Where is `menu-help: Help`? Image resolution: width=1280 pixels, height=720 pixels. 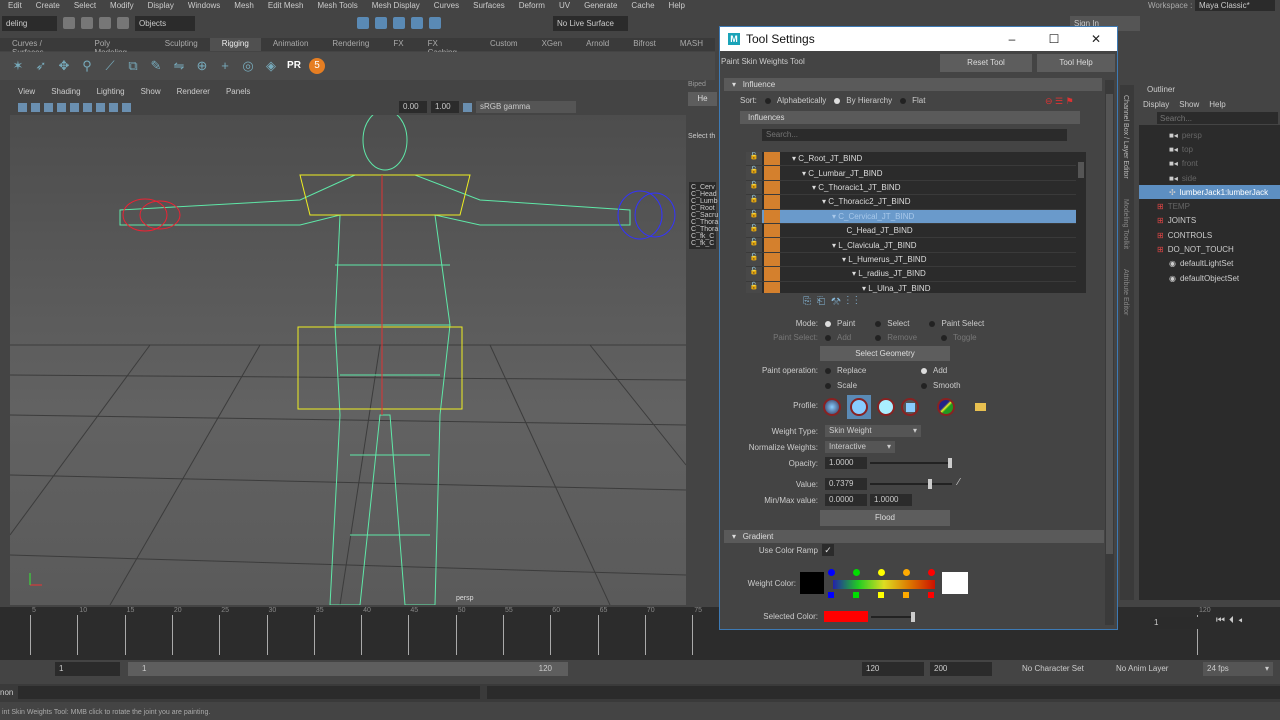 menu-help: Help is located at coordinates (677, 5).